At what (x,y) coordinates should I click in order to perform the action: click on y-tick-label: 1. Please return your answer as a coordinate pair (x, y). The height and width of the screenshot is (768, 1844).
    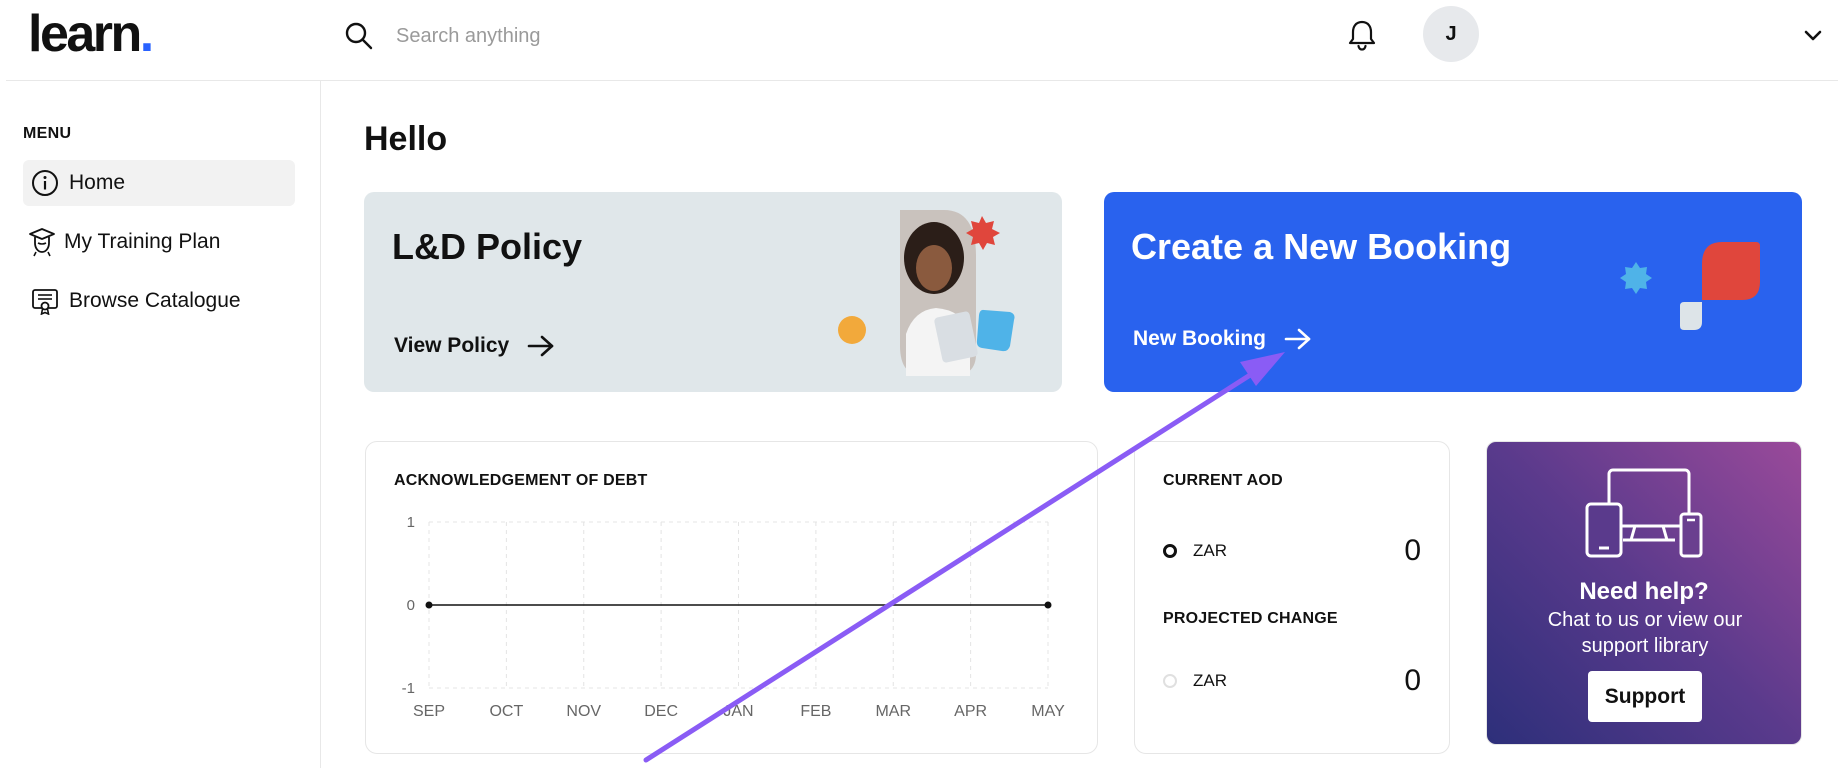
    Looking at the image, I should click on (411, 522).